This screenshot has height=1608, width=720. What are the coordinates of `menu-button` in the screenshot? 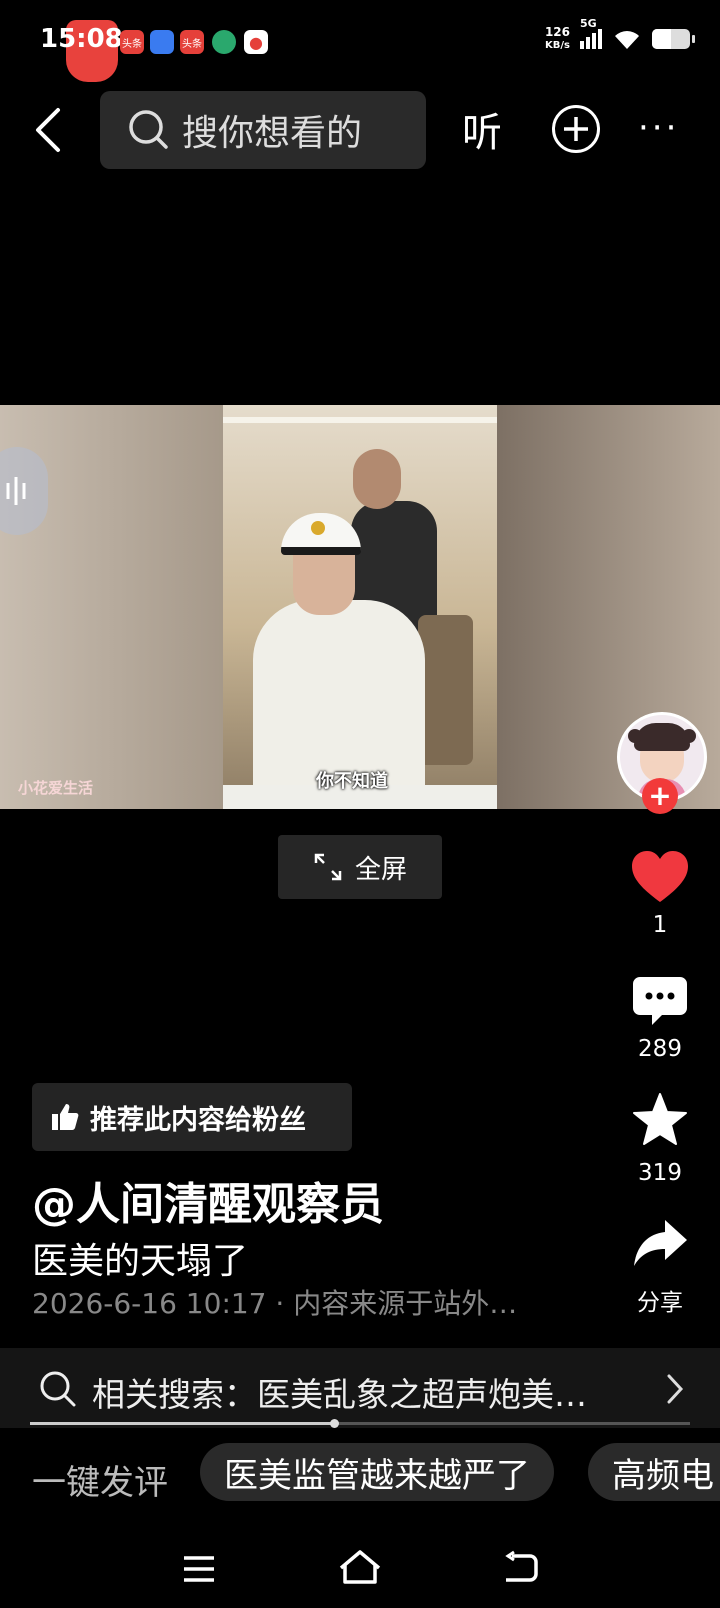 It's located at (200, 1569).